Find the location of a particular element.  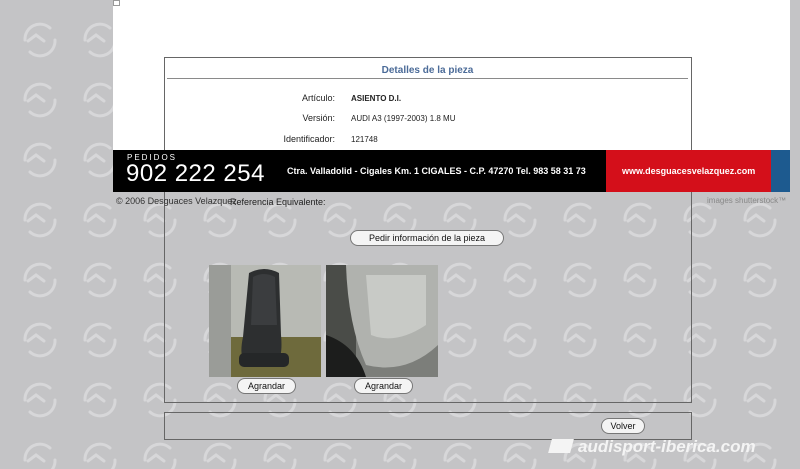

website-link: www.desguacesvelazquez.com is located at coordinates (688, 171).